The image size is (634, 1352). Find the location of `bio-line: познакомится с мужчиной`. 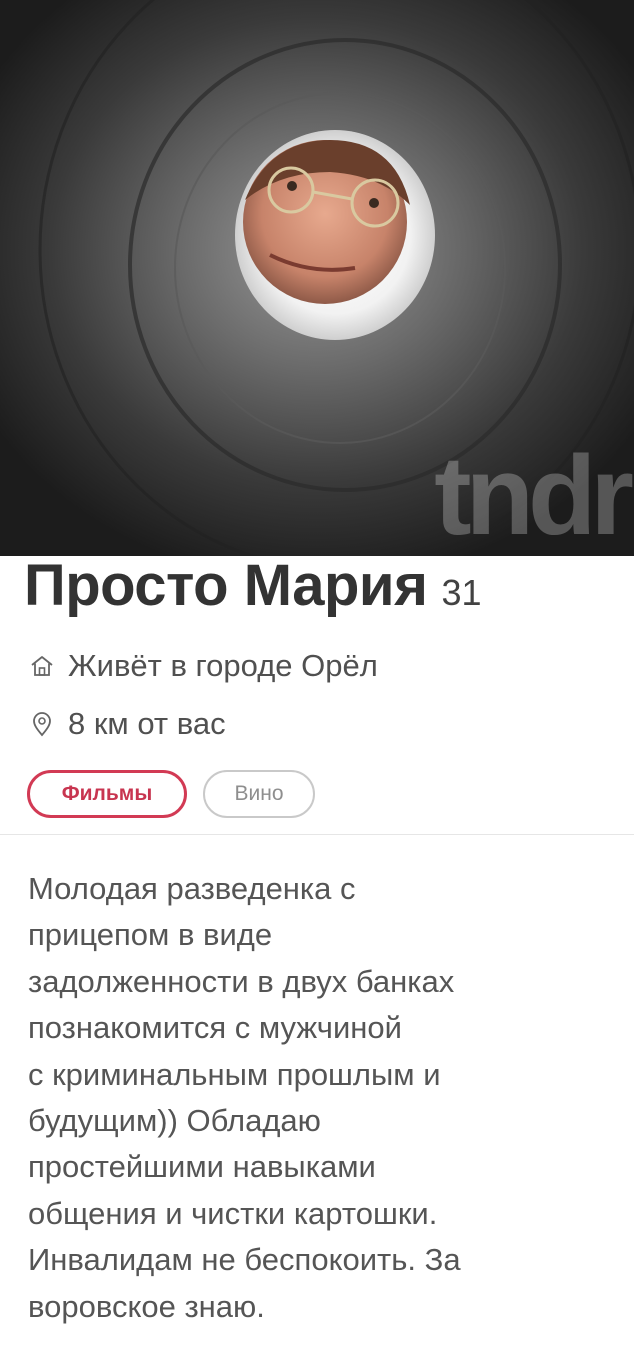

bio-line: познакомится с мужчиной is located at coordinates (215, 1028).